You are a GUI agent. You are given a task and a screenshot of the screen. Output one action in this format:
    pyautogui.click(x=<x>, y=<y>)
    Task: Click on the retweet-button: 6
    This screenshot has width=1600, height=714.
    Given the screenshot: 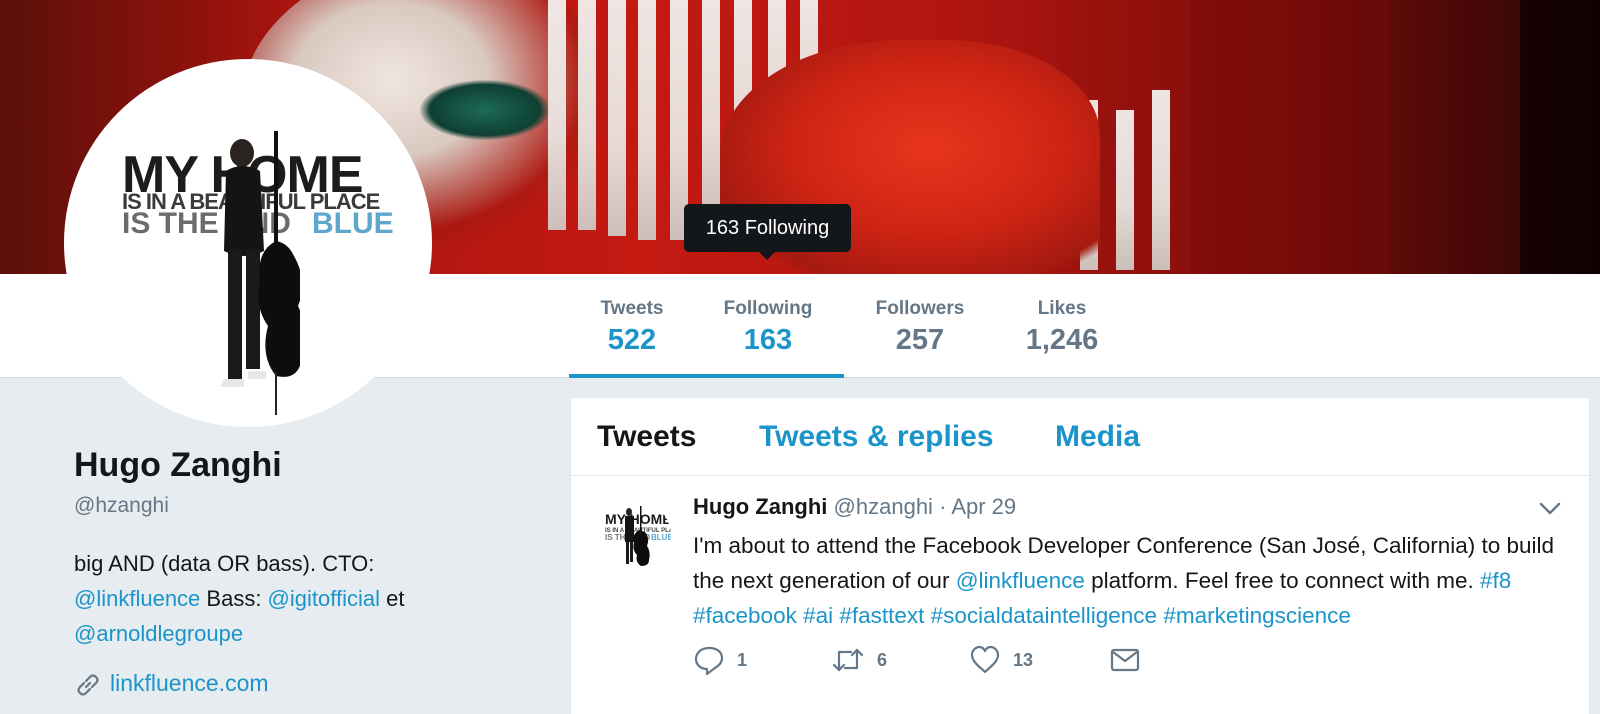 What is the action you would take?
    pyautogui.click(x=859, y=664)
    